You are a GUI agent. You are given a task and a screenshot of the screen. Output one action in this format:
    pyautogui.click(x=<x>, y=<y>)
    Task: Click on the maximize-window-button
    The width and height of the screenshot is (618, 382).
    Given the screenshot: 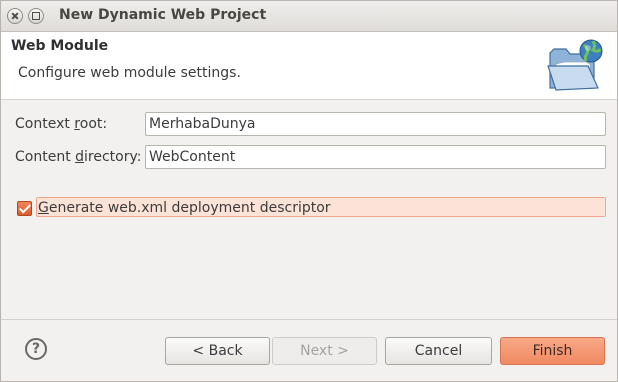 What is the action you would take?
    pyautogui.click(x=36, y=16)
    